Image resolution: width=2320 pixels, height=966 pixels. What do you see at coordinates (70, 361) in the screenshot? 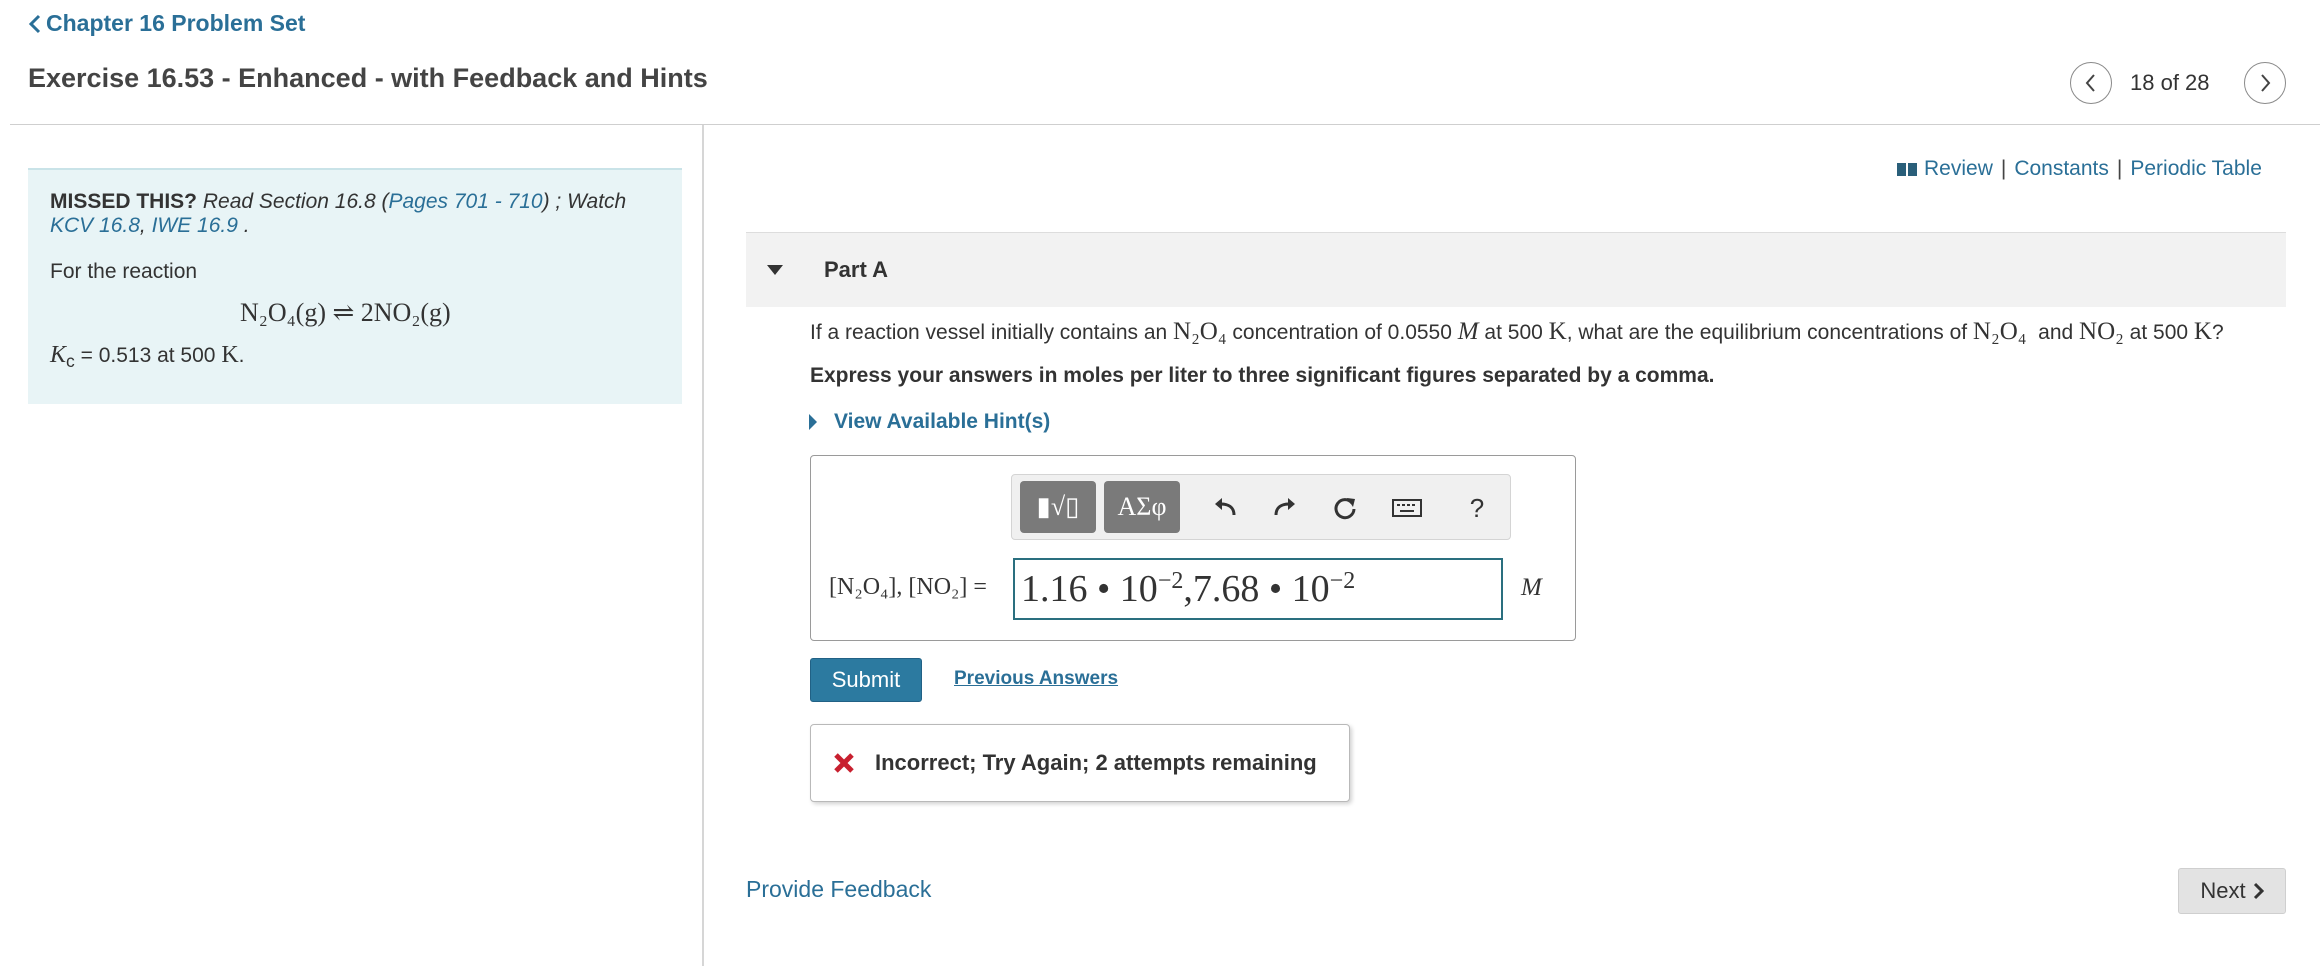
I see `kc-subscript: c` at bounding box center [70, 361].